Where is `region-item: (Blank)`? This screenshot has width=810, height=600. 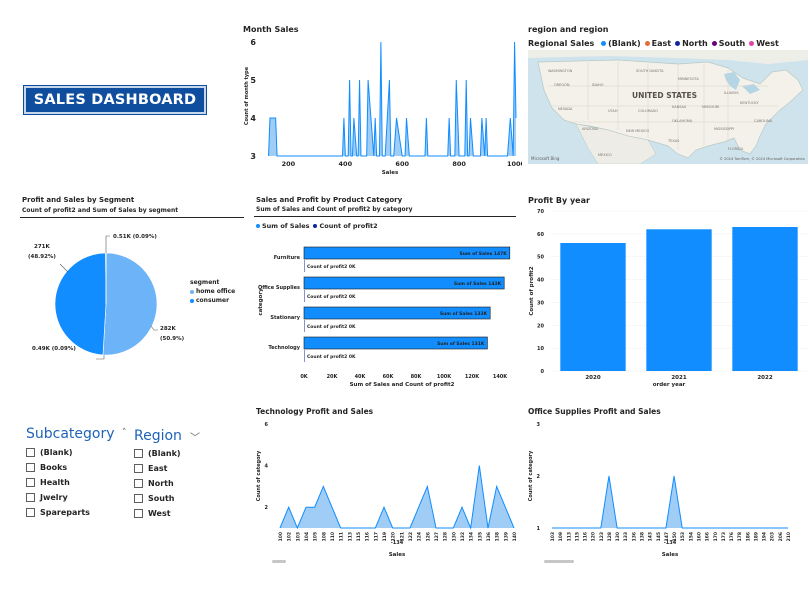
region-item: (Blank) is located at coordinates (167, 453).